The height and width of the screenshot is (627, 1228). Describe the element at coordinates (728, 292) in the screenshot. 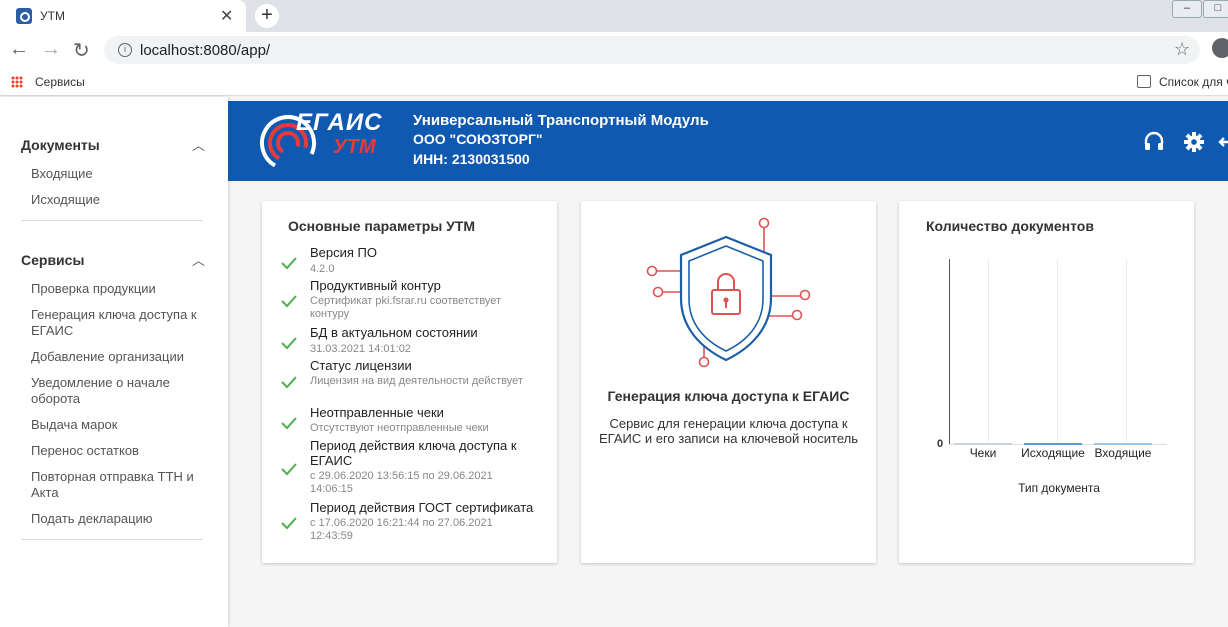

I see `shield-lock-icon` at that location.